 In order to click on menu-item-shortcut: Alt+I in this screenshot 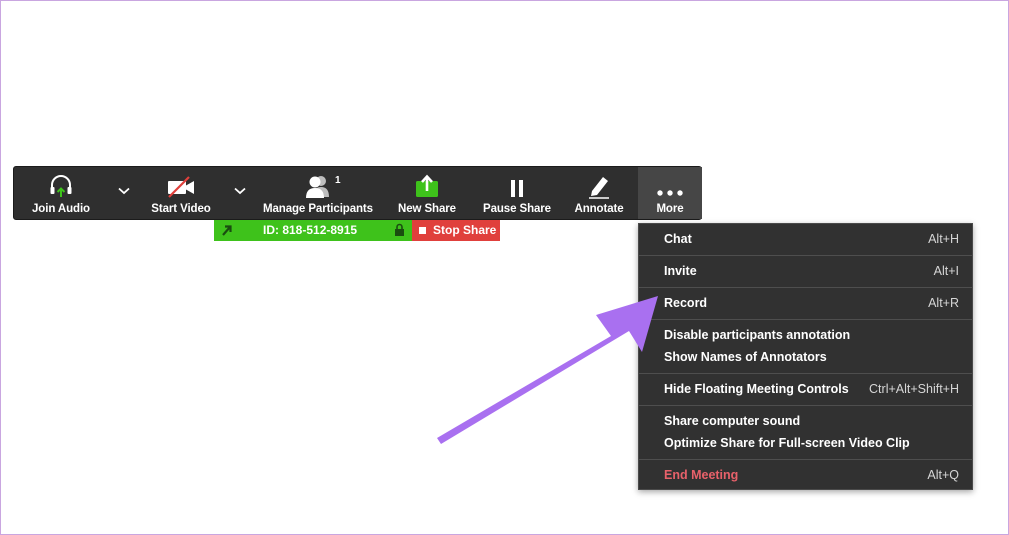, I will do `click(946, 271)`.